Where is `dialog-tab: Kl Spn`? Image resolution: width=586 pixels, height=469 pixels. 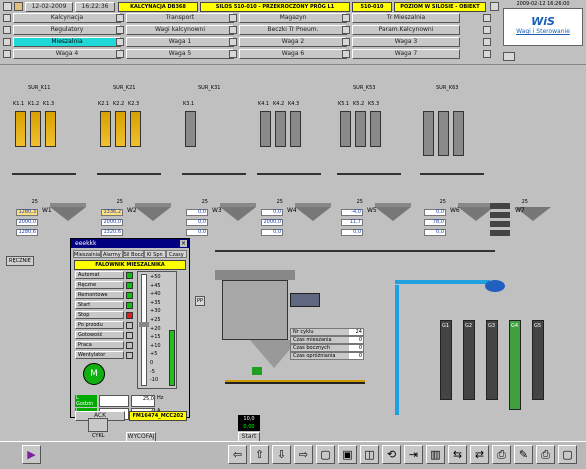
dialog-tab: Kl Spn is located at coordinates (155, 254).